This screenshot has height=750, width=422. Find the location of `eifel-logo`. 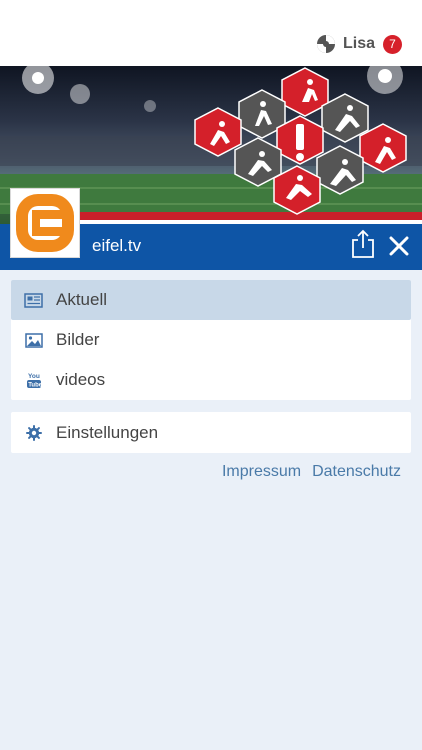

eifel-logo is located at coordinates (45, 223).